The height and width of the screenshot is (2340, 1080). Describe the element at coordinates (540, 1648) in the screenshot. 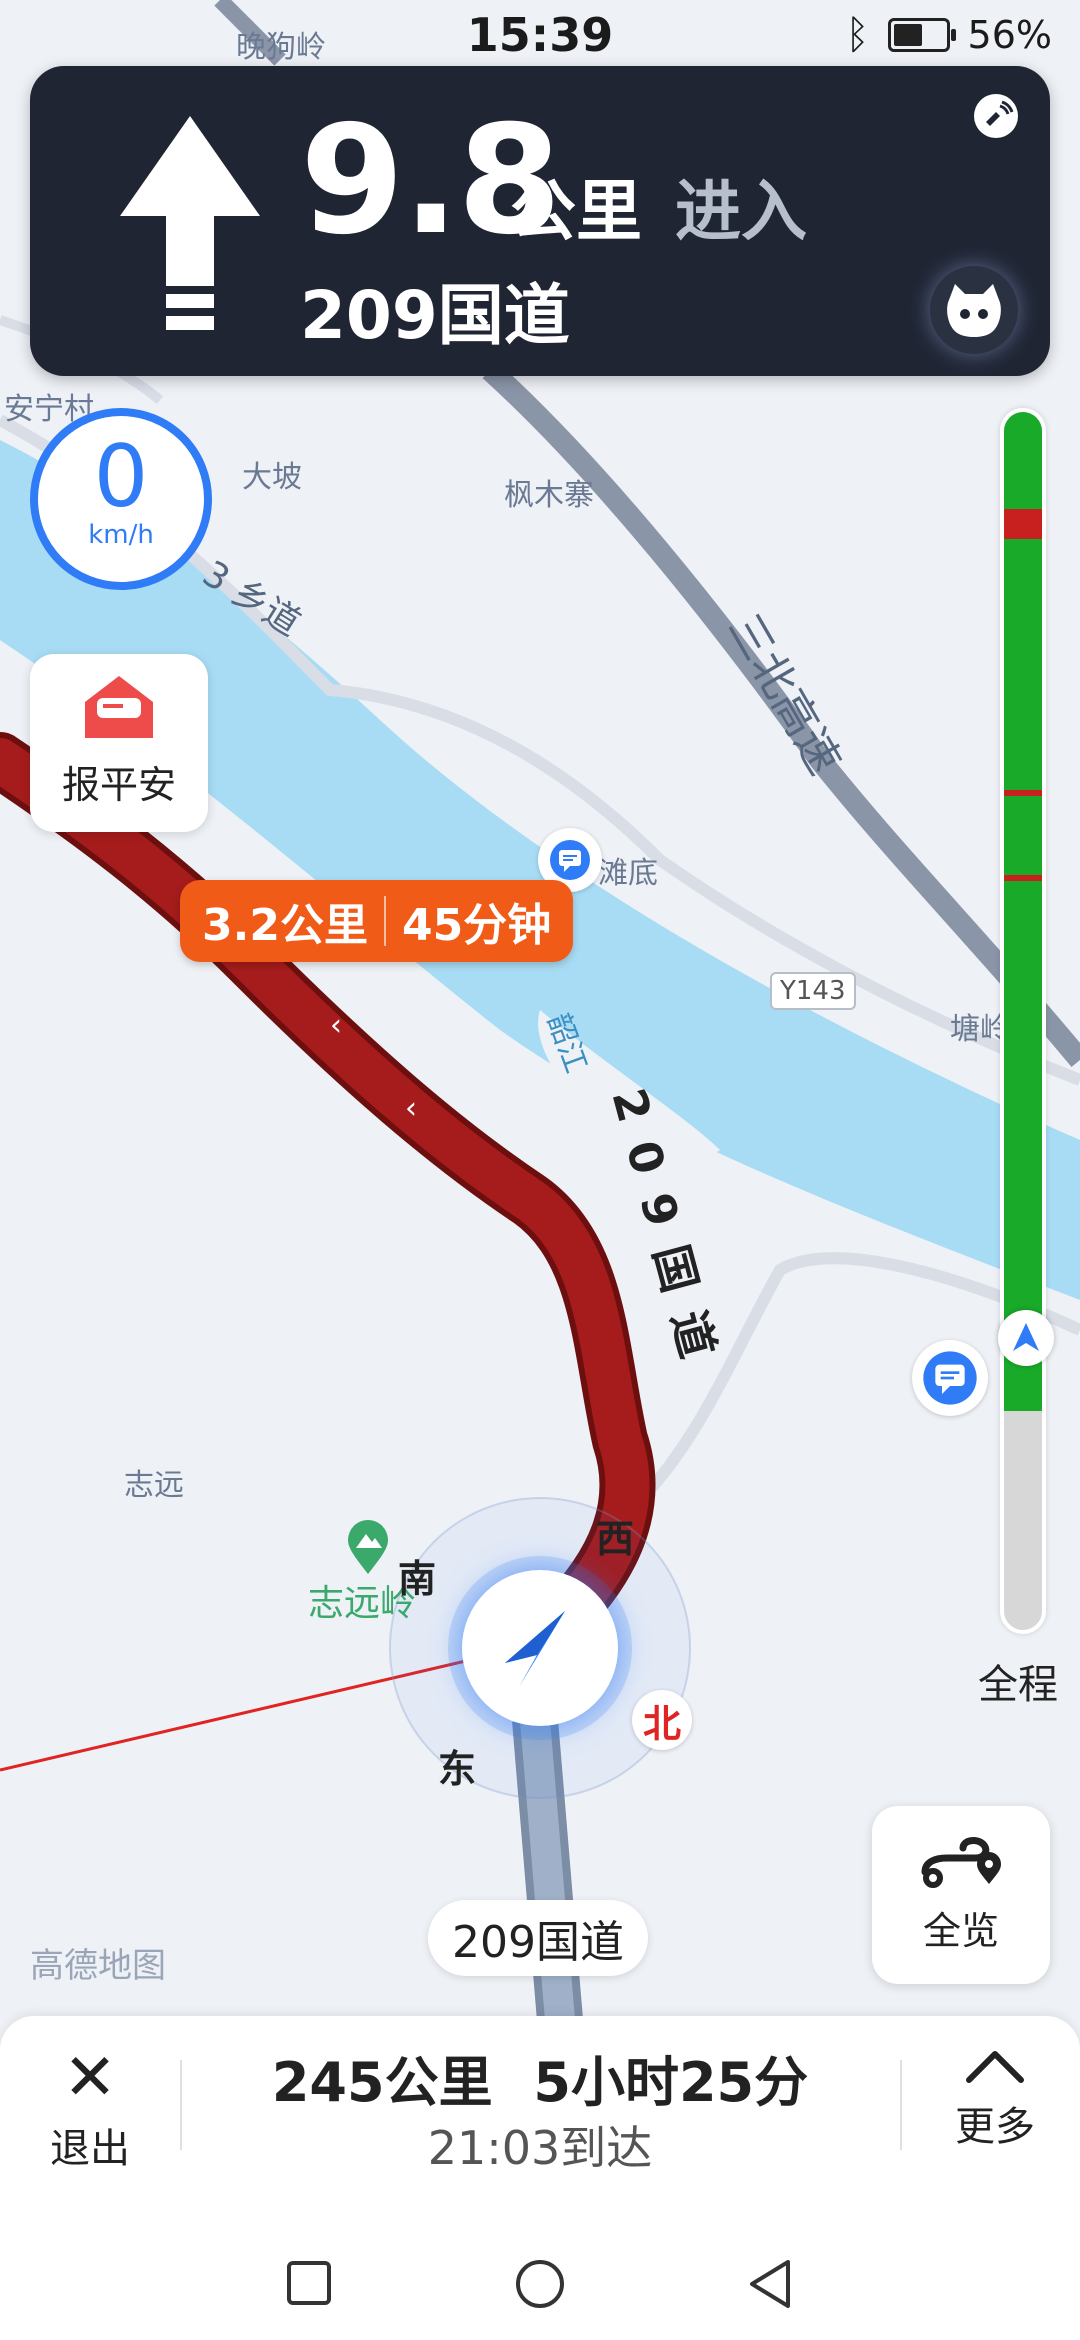

I see `current-position-icon` at that location.